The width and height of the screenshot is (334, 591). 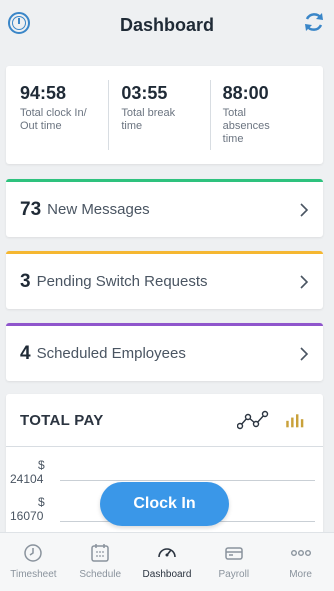 I want to click on top-bar: Dashboard, so click(x=167, y=25).